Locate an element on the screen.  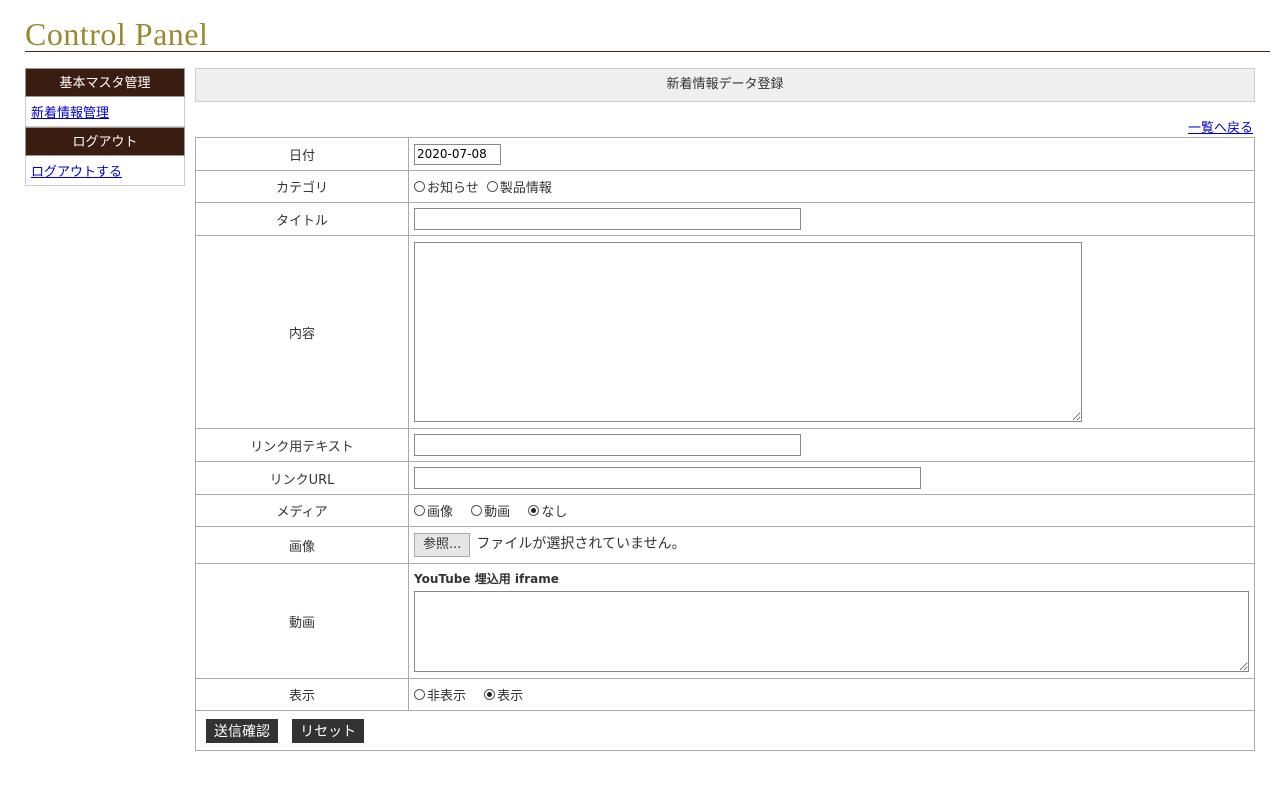
row-actions: 送信確認 リセット is located at coordinates (725, 730).